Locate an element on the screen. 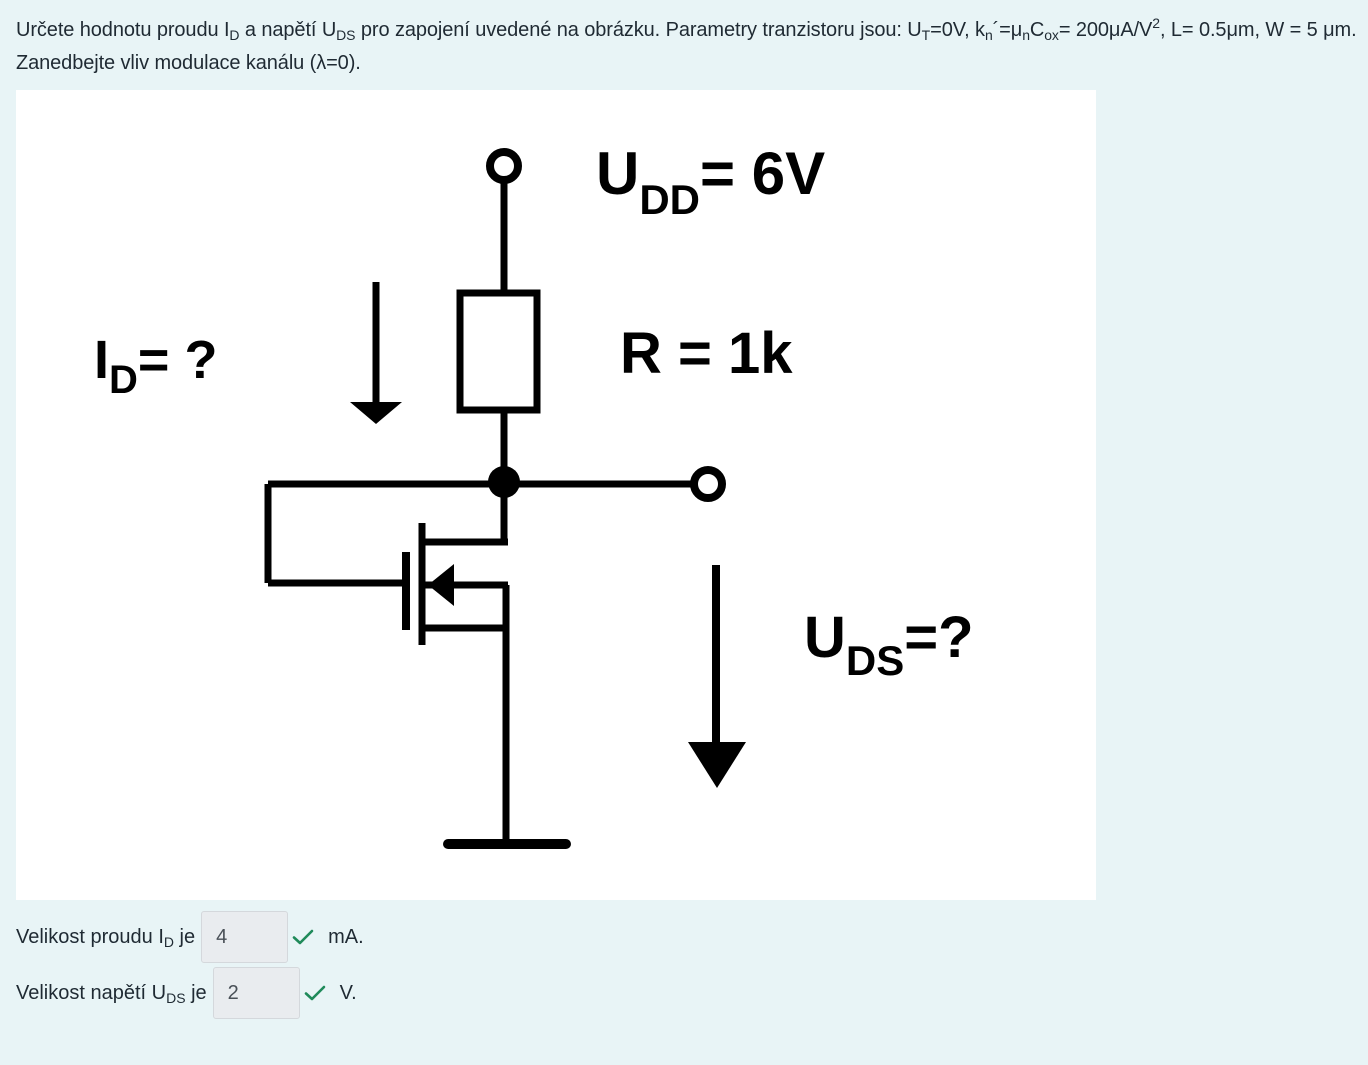 Image resolution: width=1368 pixels, height=1065 pixels. current-unit: mA. is located at coordinates (346, 936).